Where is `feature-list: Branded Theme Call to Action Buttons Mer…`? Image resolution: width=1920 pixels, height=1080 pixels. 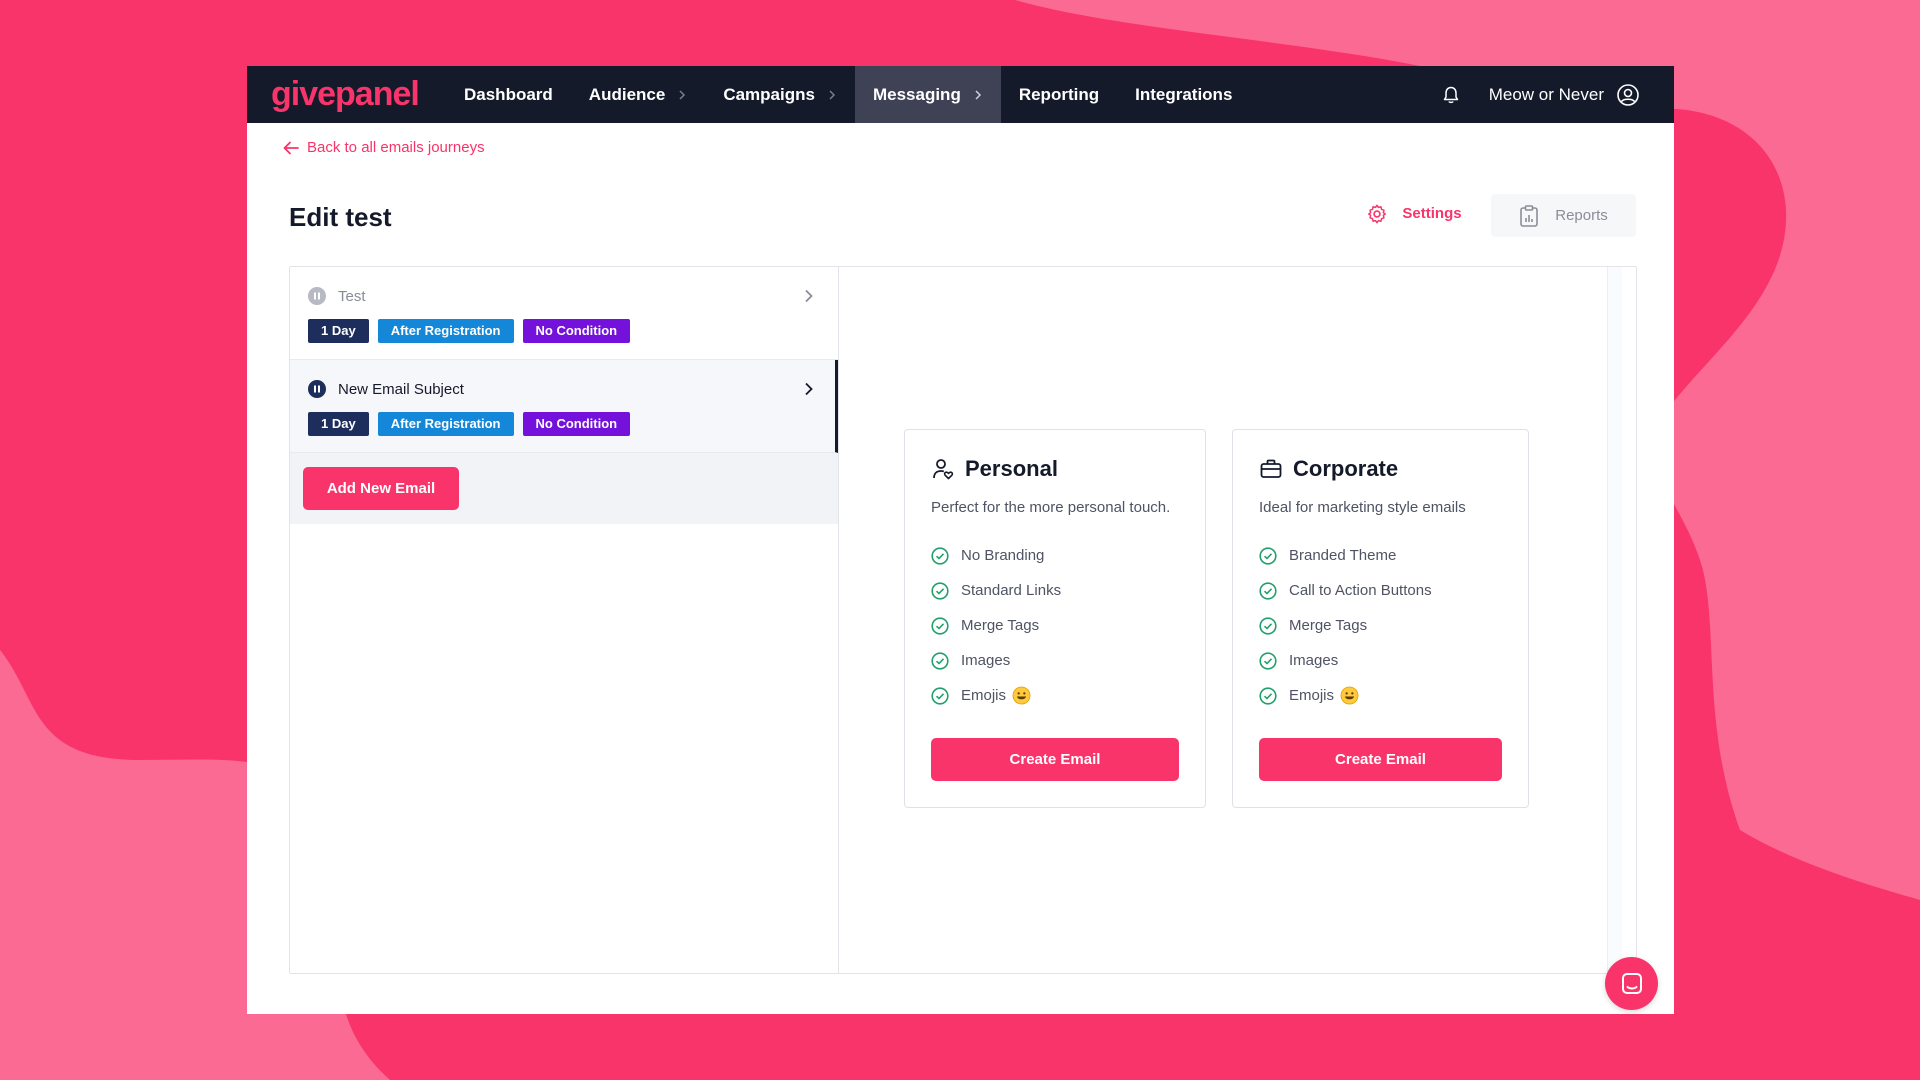
feature-list: Branded Theme Call to Action Buttons Mer… is located at coordinates (1380, 625).